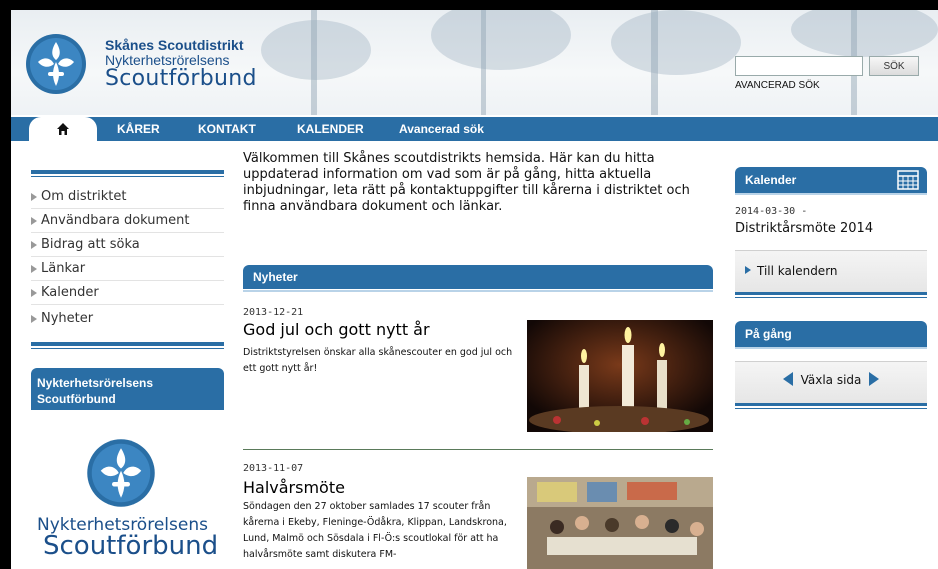 The width and height of the screenshot is (938, 569). I want to click on pagang-box-header: På gång, so click(831, 334).